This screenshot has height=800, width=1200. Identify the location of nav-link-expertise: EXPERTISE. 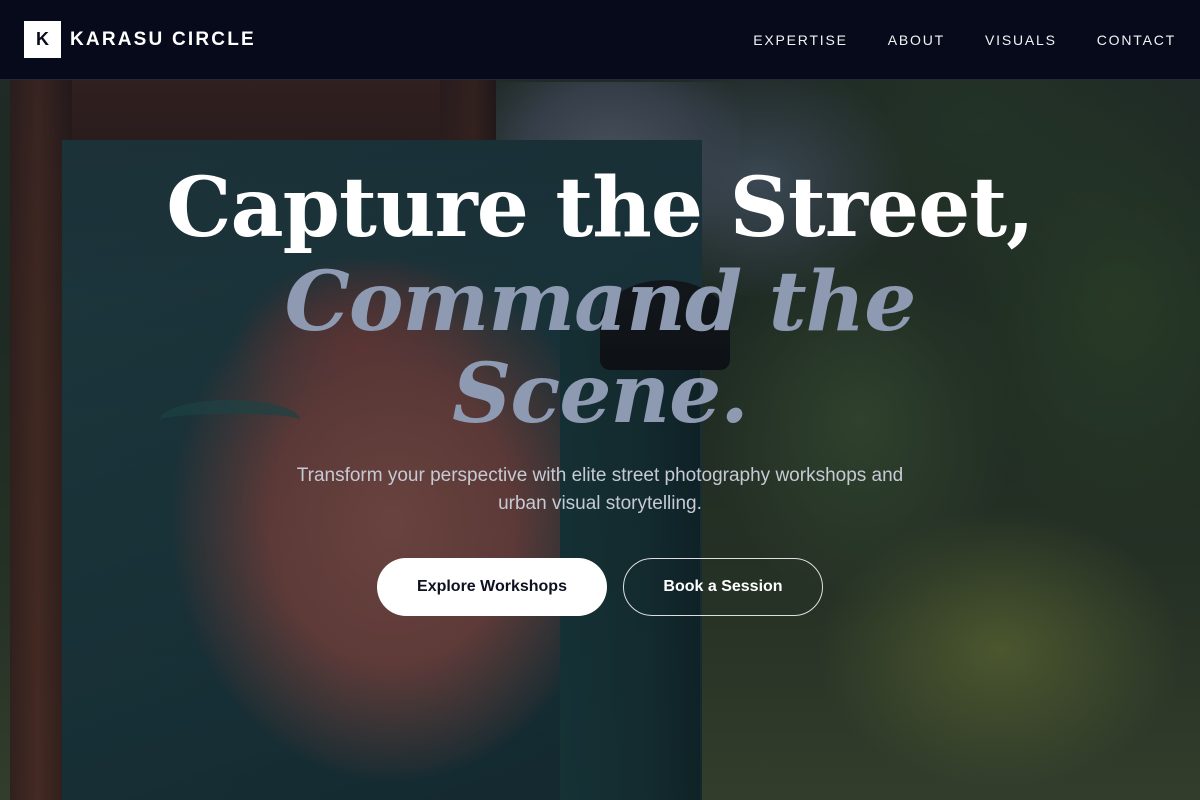
(800, 40).